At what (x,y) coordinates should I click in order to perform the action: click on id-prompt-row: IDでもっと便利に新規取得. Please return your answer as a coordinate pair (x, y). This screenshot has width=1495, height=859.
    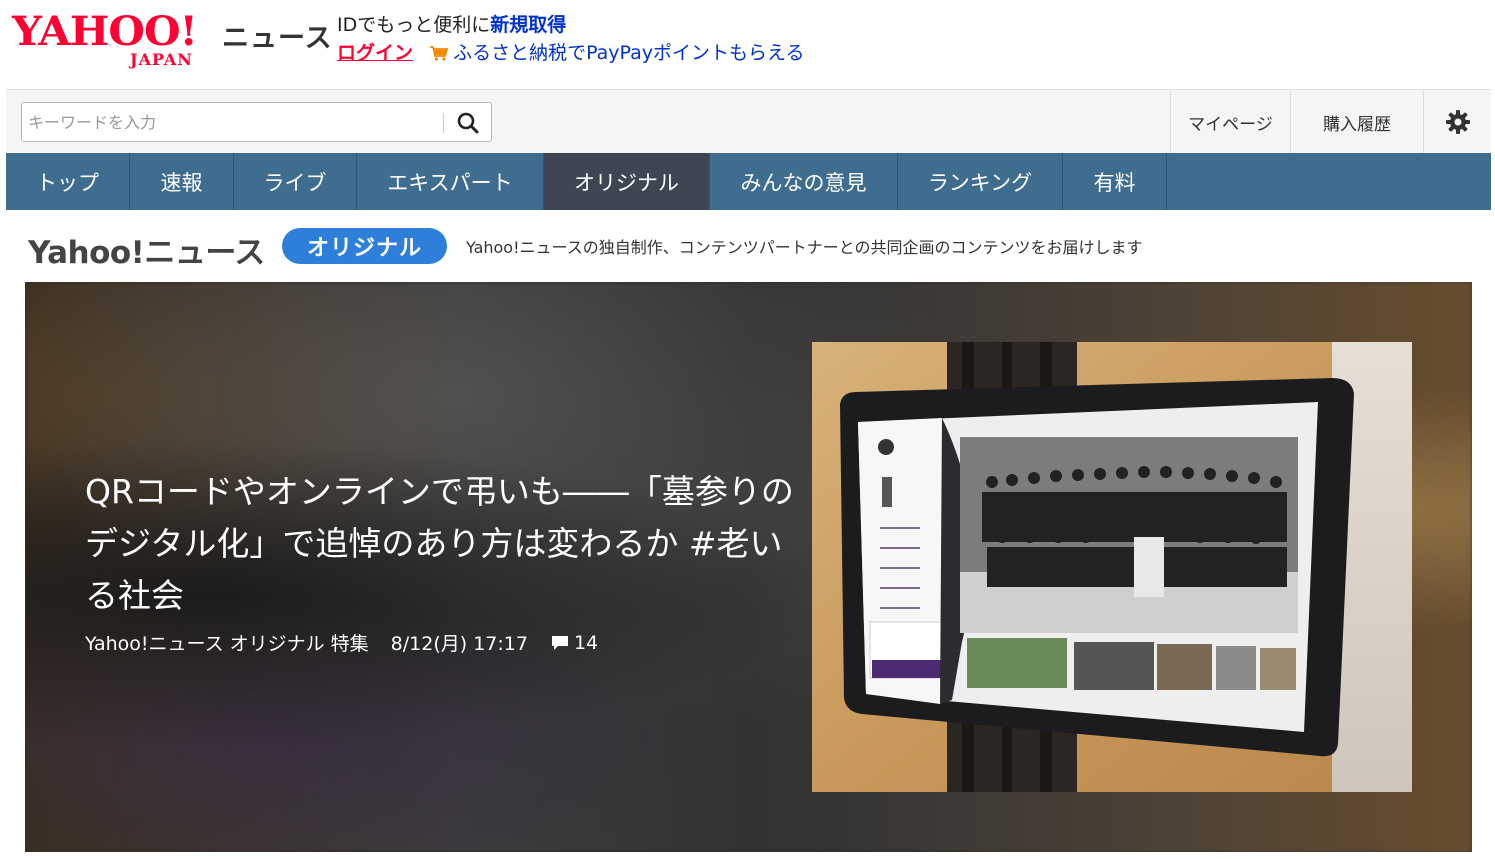
    Looking at the image, I should click on (570, 25).